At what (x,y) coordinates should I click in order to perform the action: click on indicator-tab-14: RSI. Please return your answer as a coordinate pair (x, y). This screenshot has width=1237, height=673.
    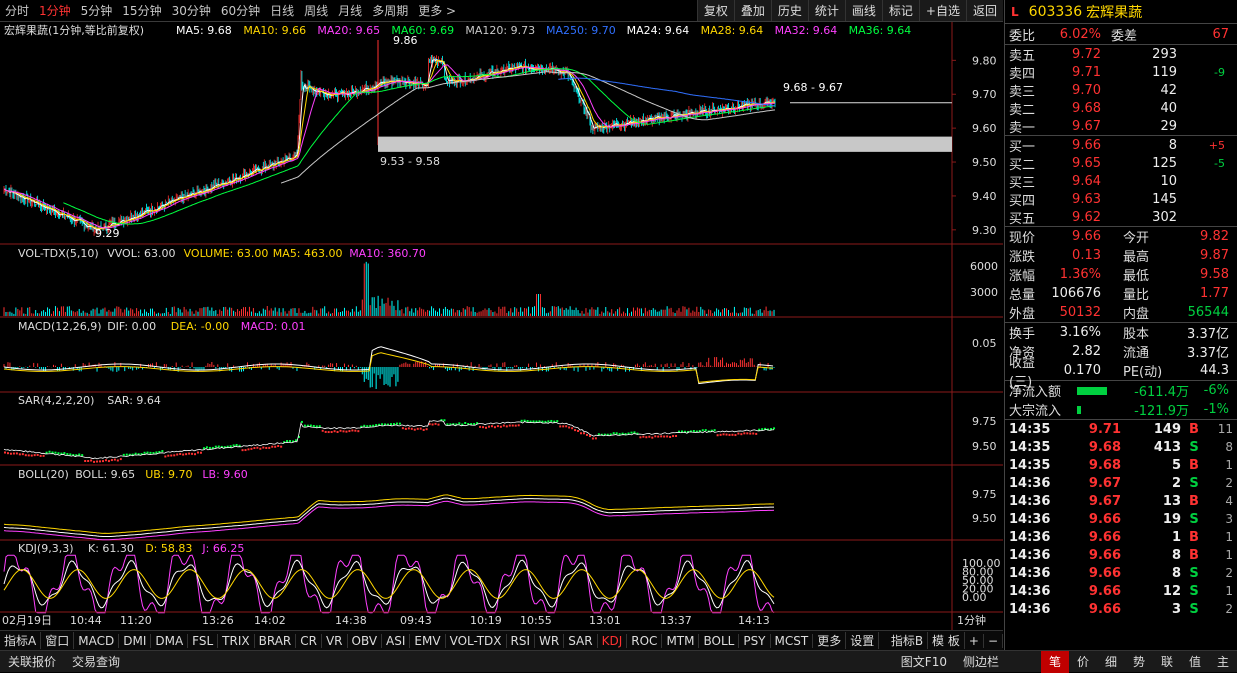
    Looking at the image, I should click on (521, 640).